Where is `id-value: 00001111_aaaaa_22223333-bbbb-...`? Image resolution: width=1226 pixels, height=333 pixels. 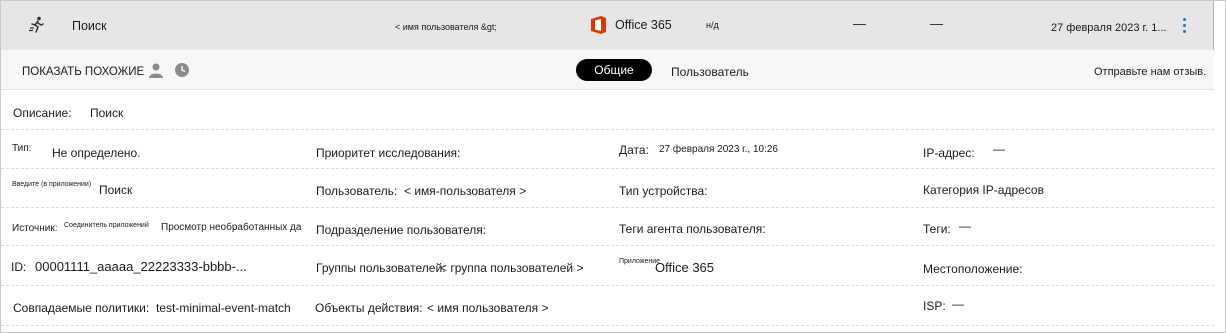 id-value: 00001111_aaaaa_22223333-bbbb-... is located at coordinates (141, 266).